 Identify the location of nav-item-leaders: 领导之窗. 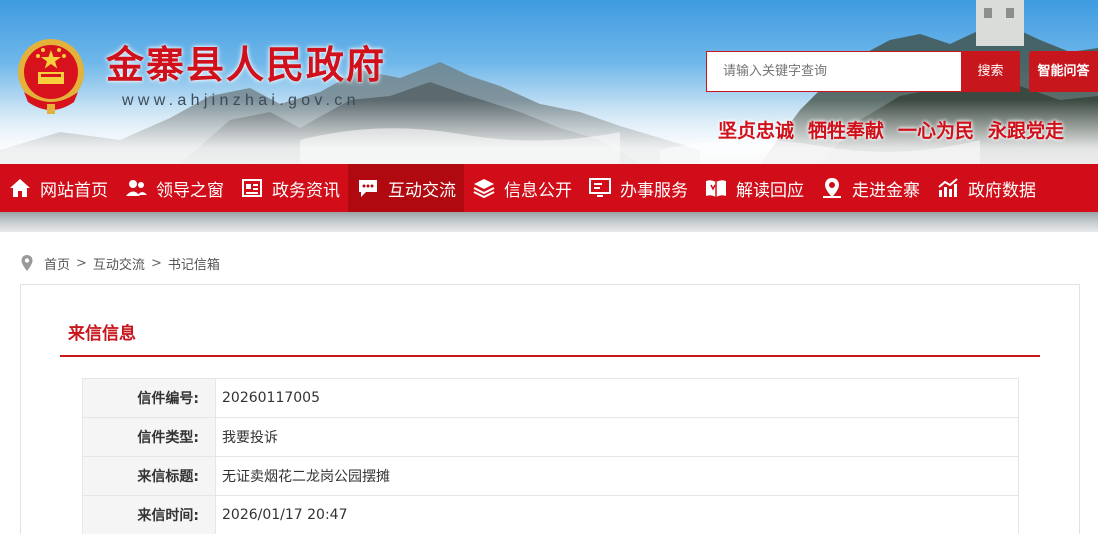
(174, 188).